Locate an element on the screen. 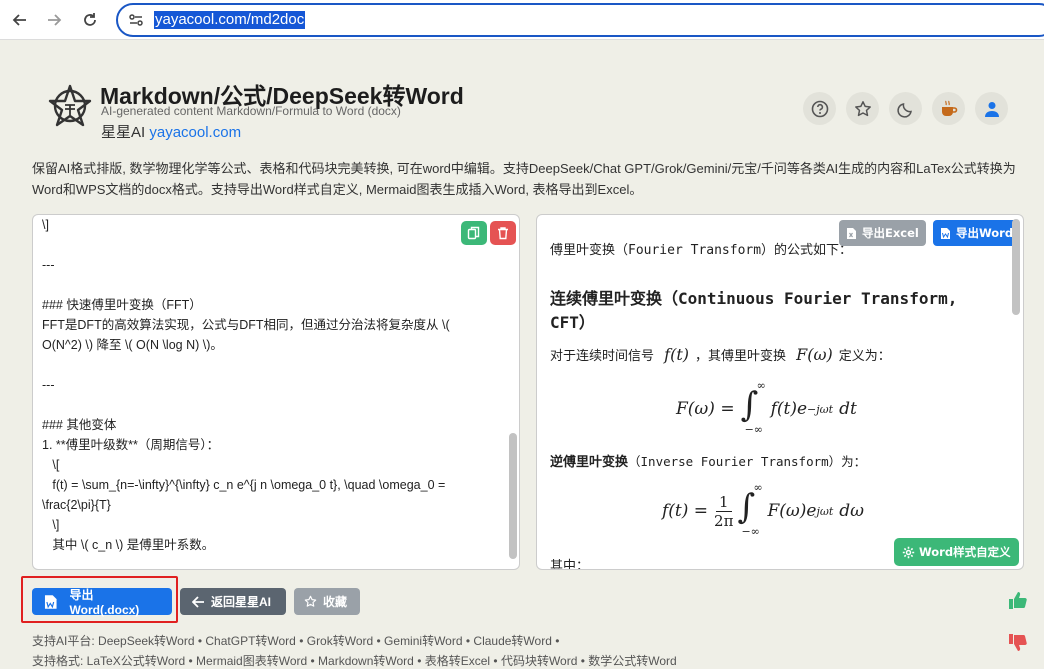  site-settings-icon is located at coordinates (136, 20).